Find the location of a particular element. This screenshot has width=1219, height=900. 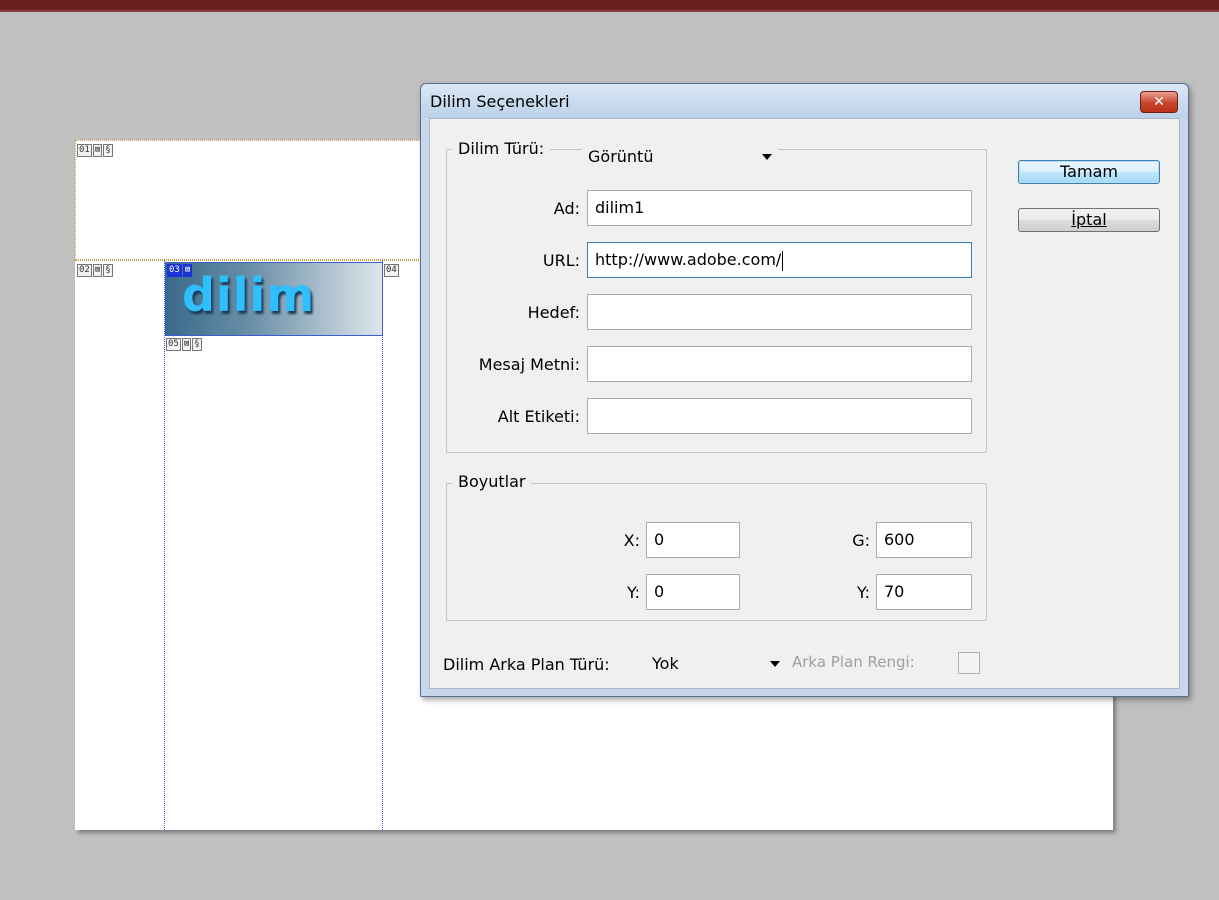

slice-04-tag: 04 is located at coordinates (391, 270).